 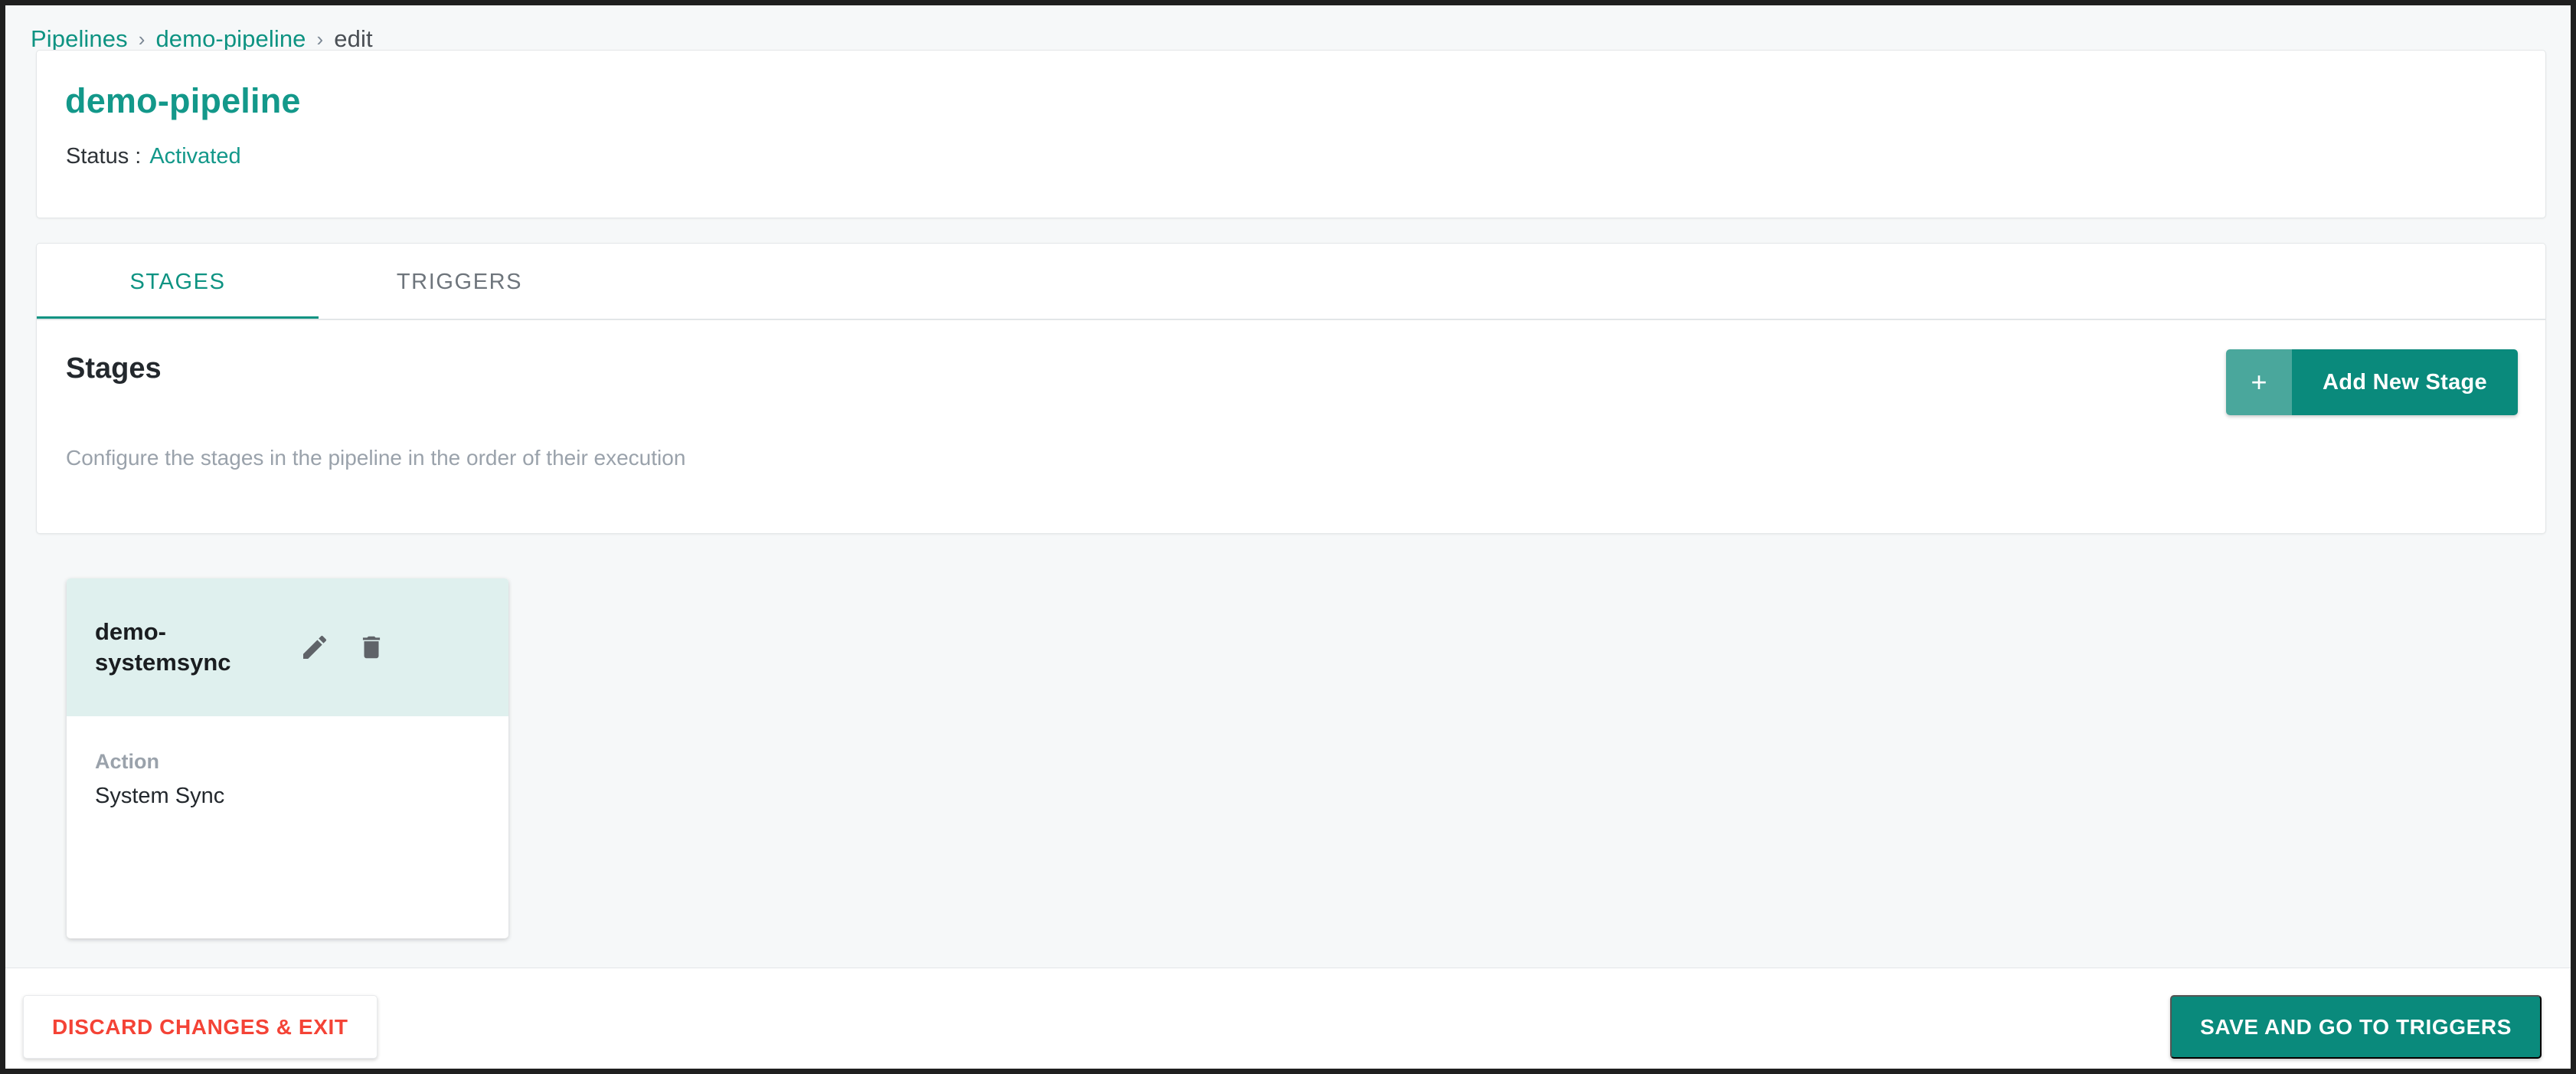 I want to click on delete-stage-button, so click(x=371, y=647).